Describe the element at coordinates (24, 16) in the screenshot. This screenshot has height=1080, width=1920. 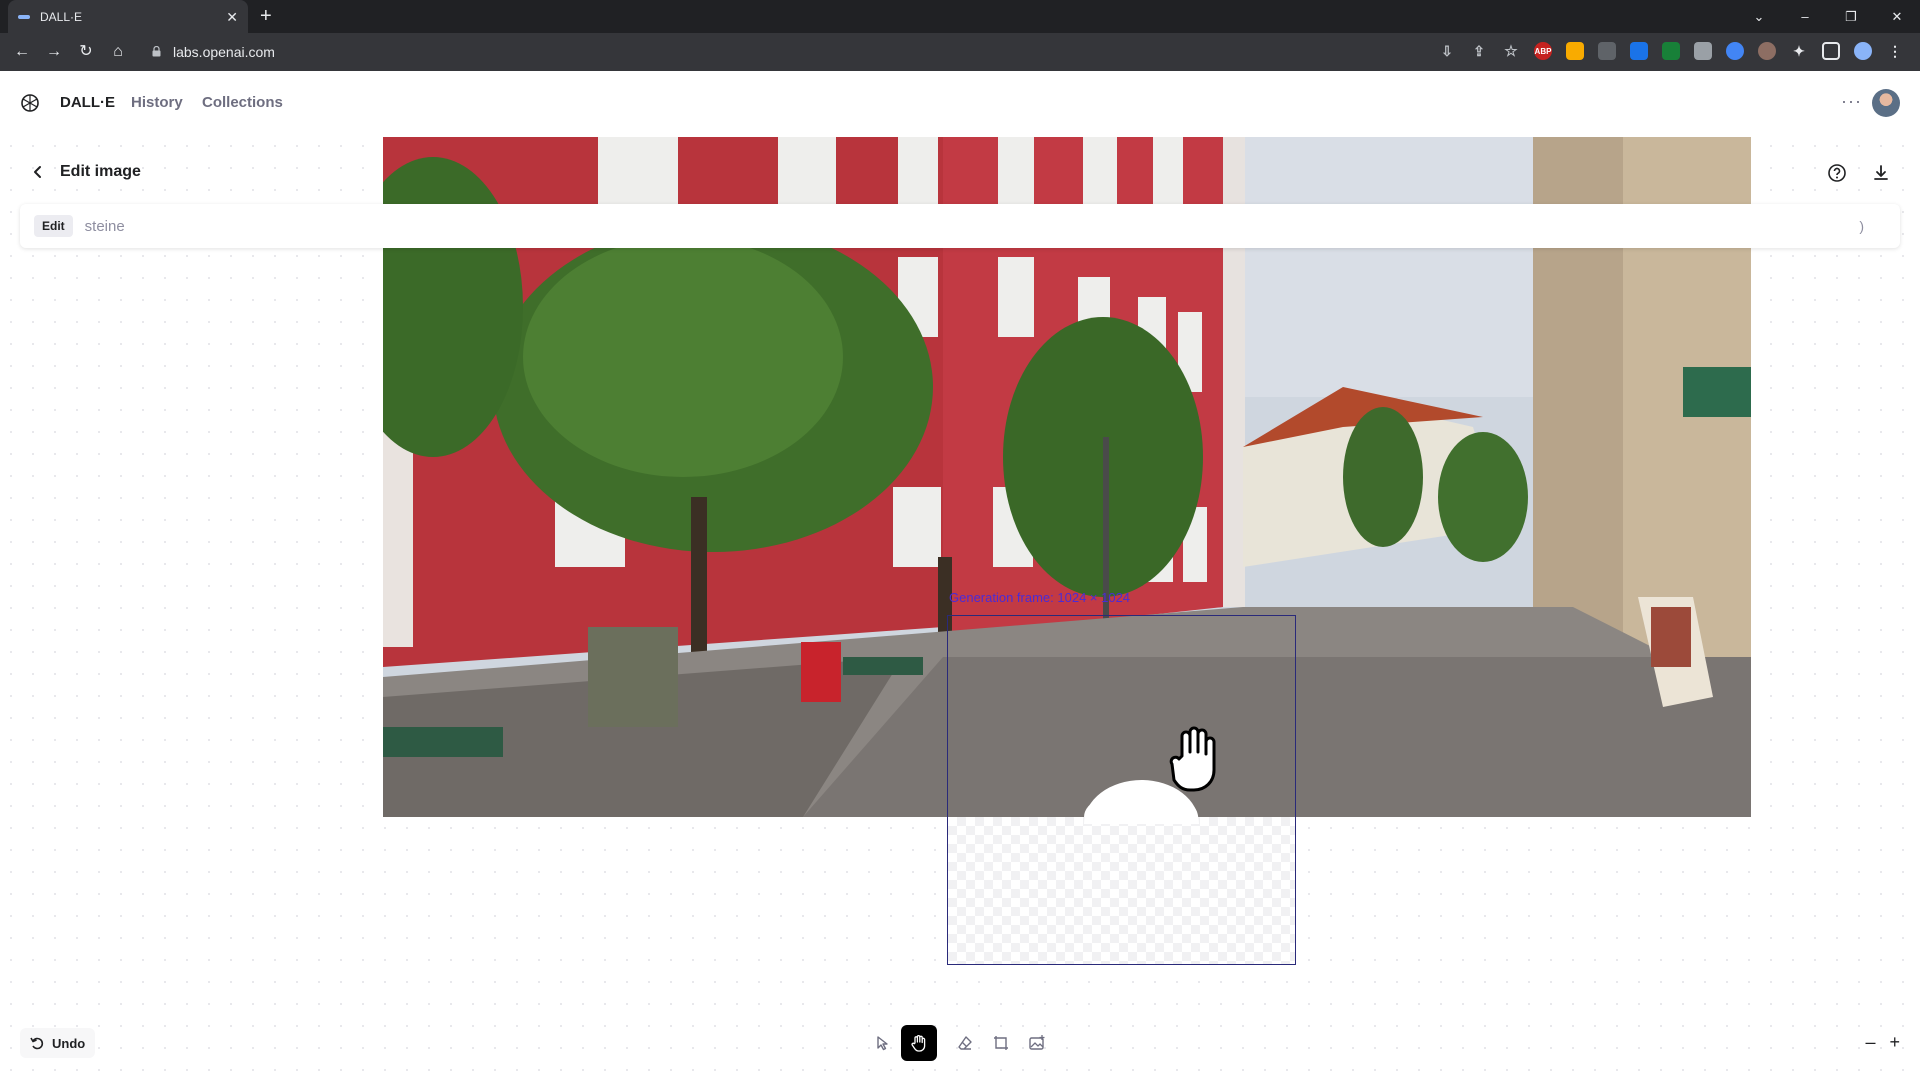
I see `favicon-icon` at that location.